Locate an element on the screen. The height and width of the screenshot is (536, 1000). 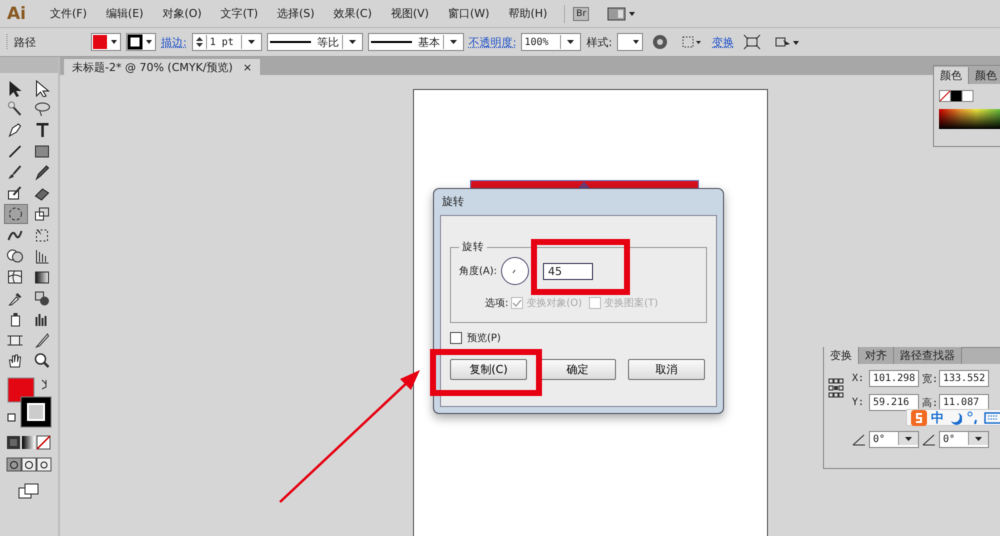
field-label: 宽: is located at coordinates (929, 379).